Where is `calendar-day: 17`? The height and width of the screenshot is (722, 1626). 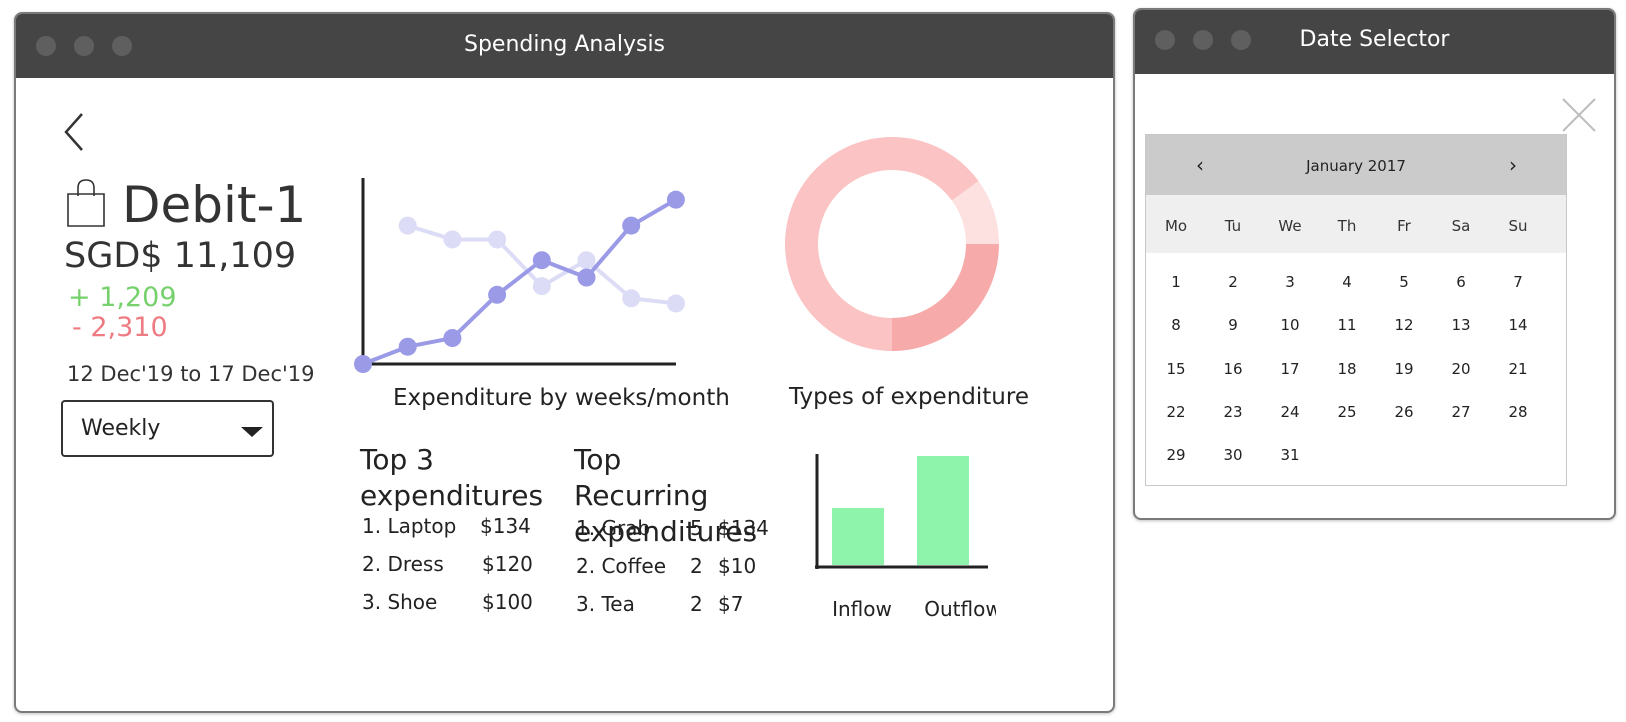 calendar-day: 17 is located at coordinates (1290, 369).